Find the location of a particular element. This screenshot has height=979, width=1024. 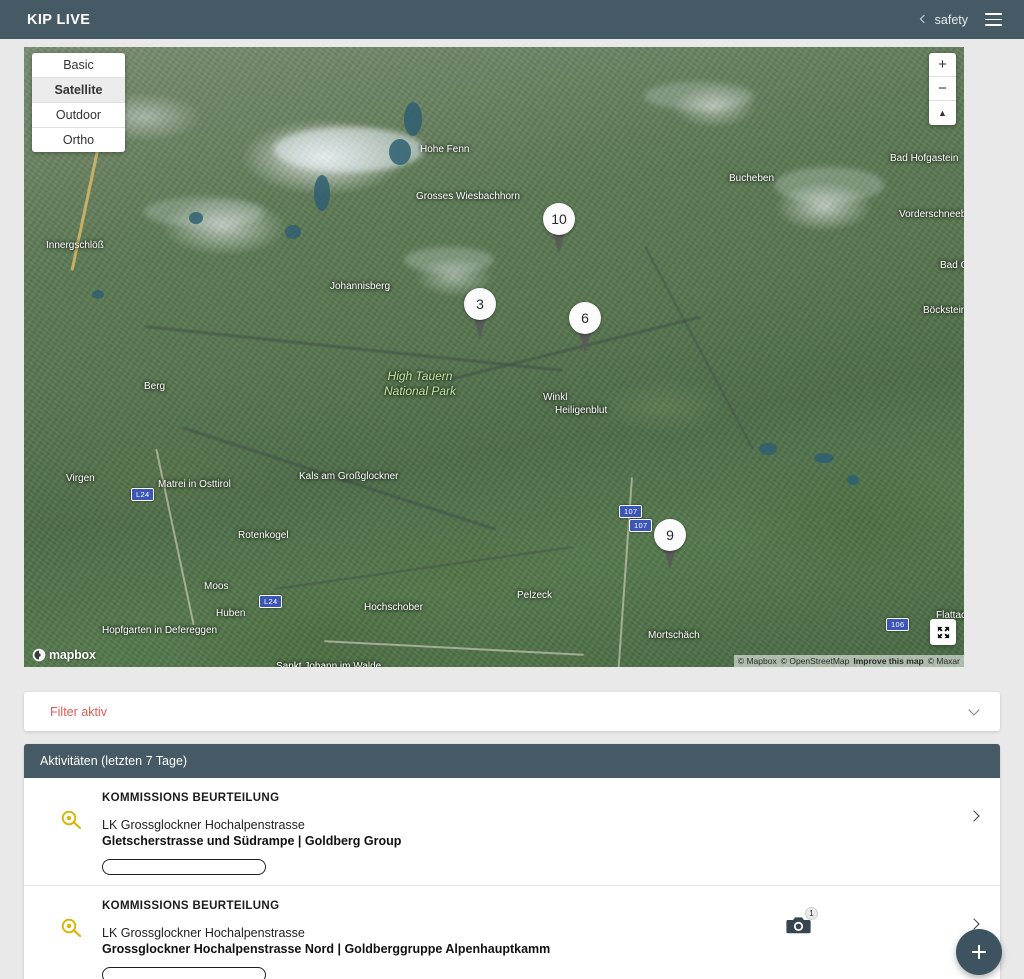

map-cluster-count: 9 is located at coordinates (670, 535).